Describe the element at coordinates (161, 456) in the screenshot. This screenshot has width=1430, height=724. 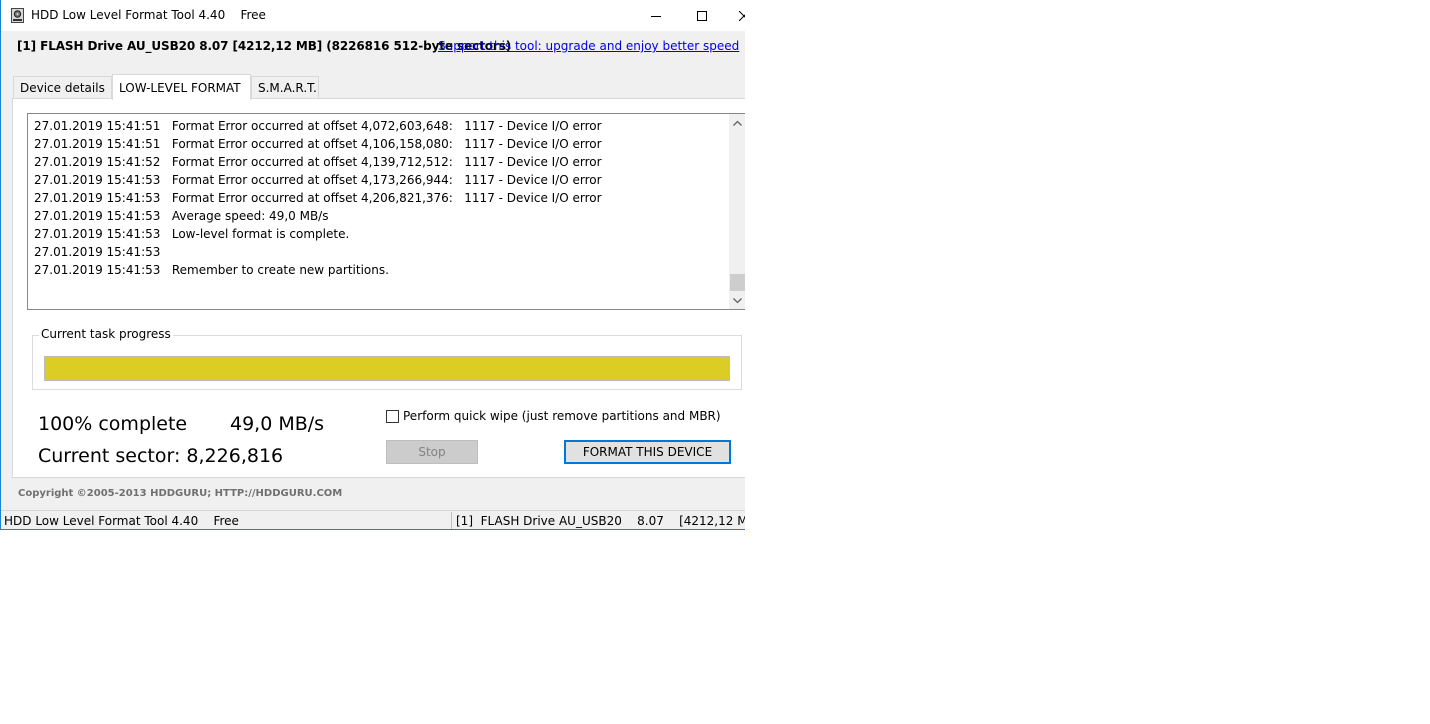
I see `current-sector: Current sector: 8,226,816` at that location.